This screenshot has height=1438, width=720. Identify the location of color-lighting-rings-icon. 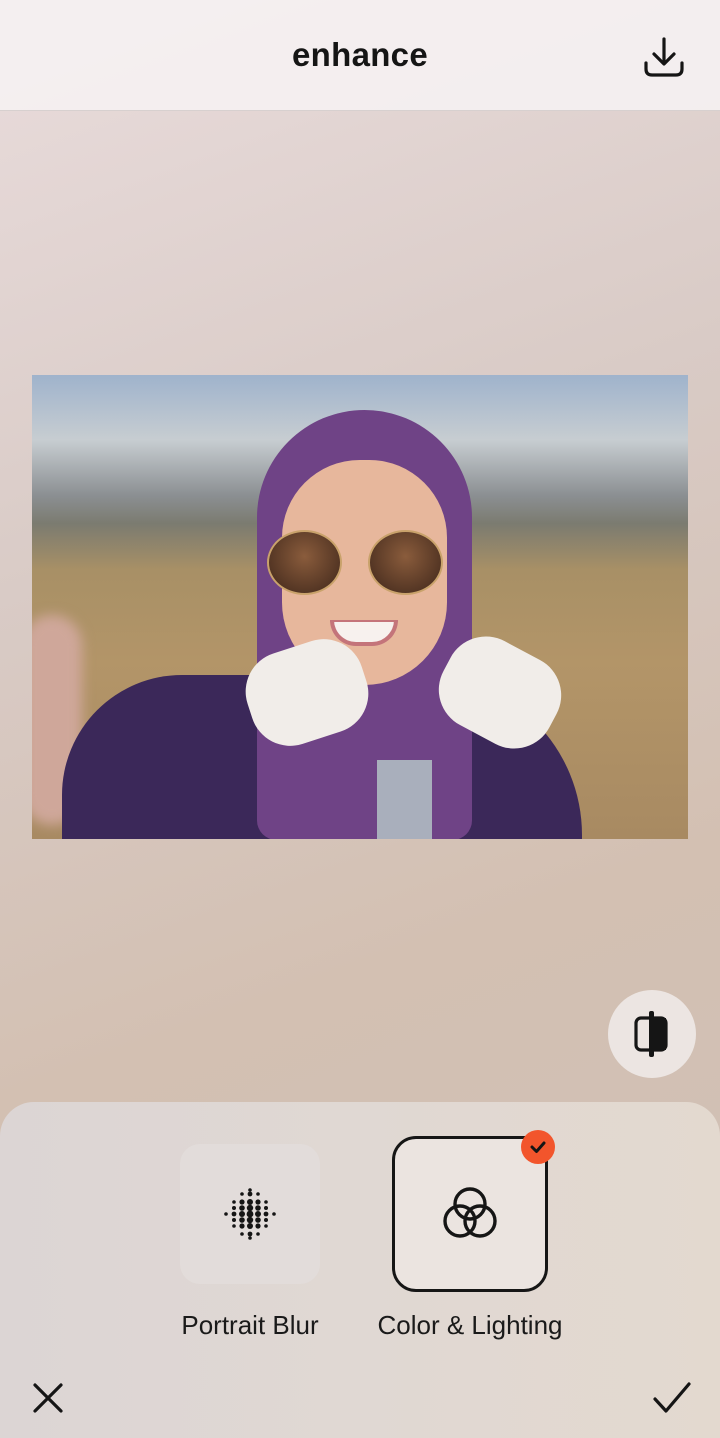
(470, 1212).